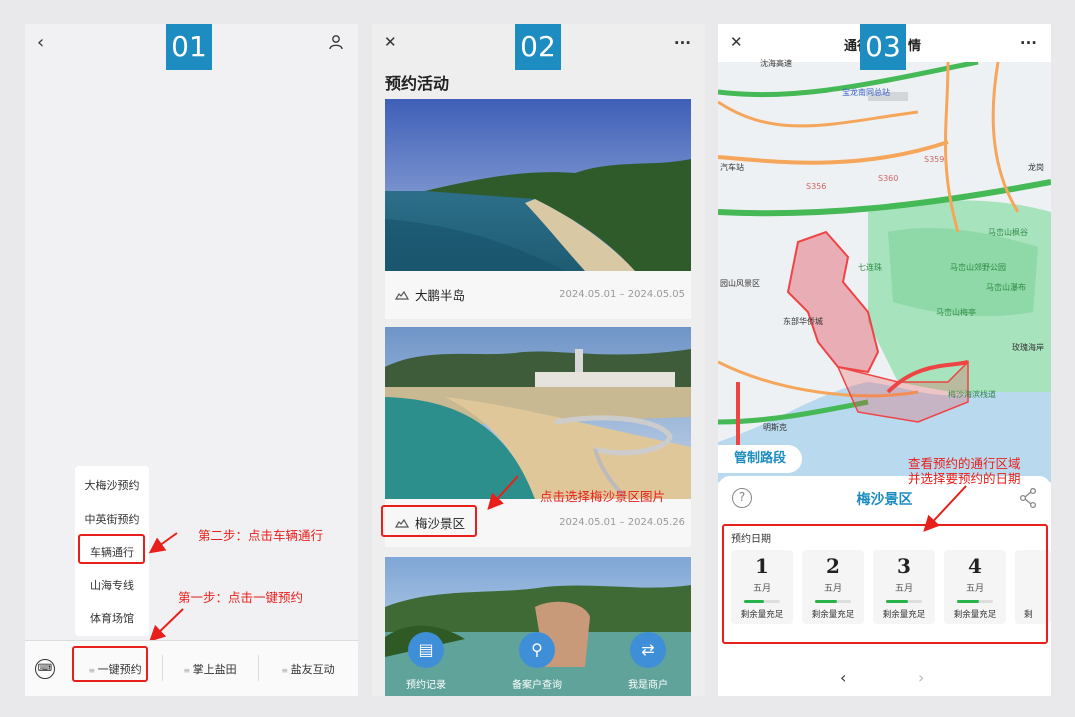 The image size is (1075, 717). I want to click on records-icon: ▤, so click(426, 650).